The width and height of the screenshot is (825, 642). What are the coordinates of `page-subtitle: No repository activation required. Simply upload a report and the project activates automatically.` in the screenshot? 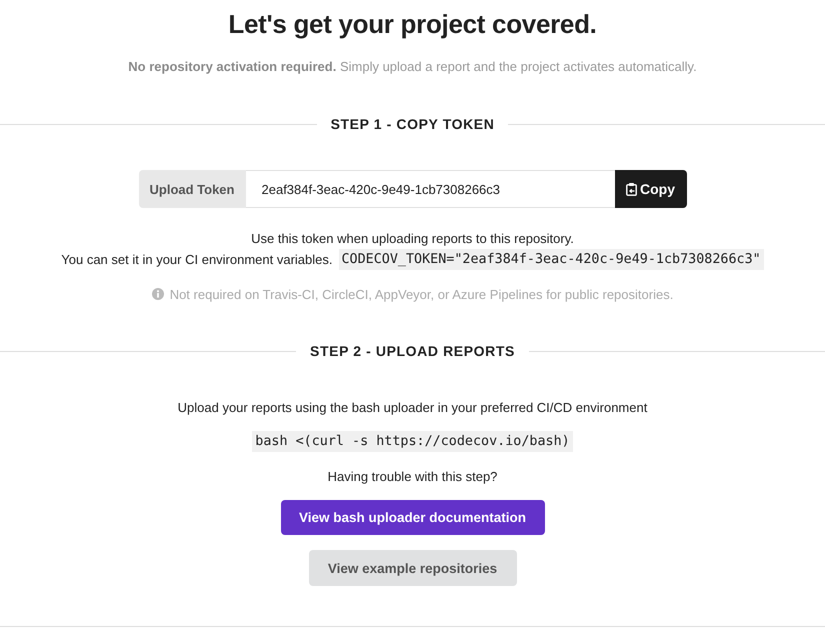 It's located at (412, 67).